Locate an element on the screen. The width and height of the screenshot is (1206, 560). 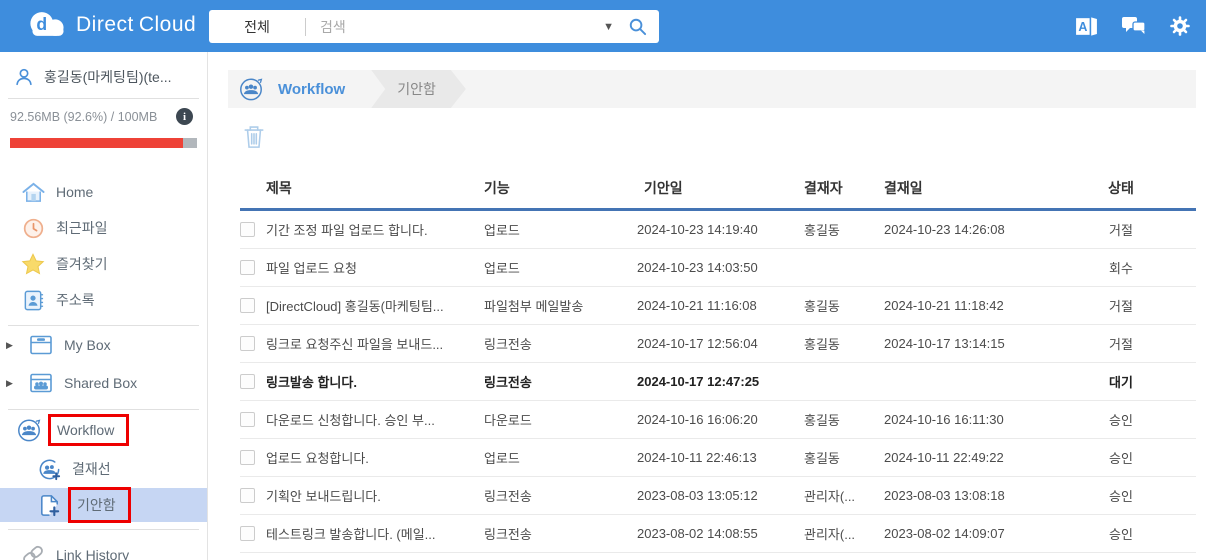
row-approval-date: 2024-10-21 11:18:42 is located at coordinates (944, 305).